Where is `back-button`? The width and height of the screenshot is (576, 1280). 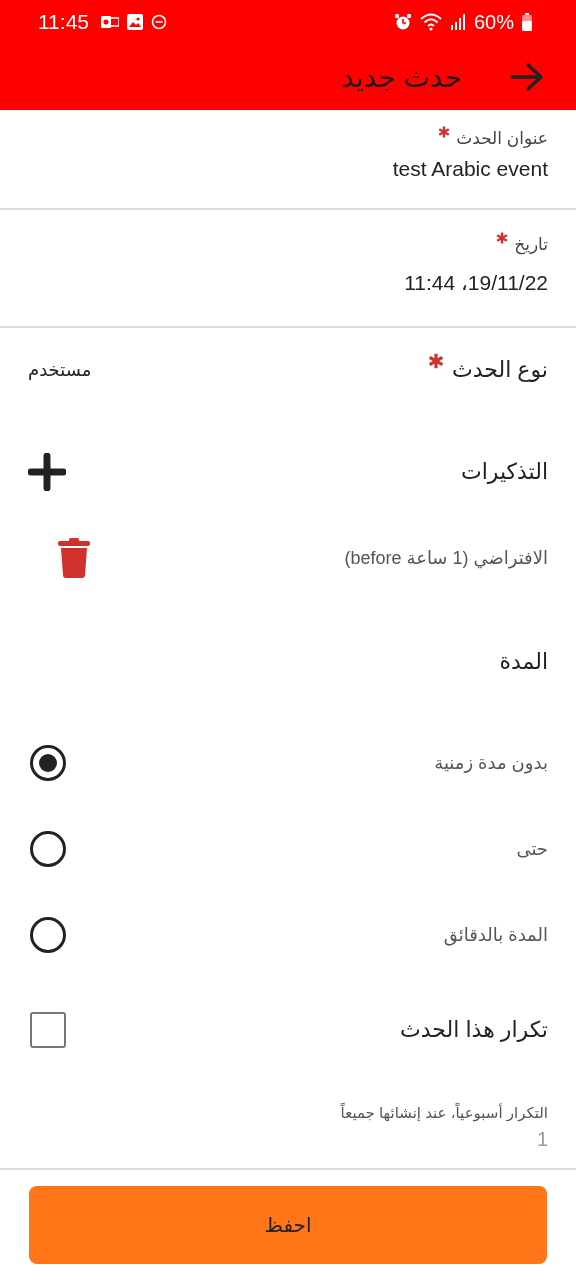
back-button is located at coordinates (527, 77).